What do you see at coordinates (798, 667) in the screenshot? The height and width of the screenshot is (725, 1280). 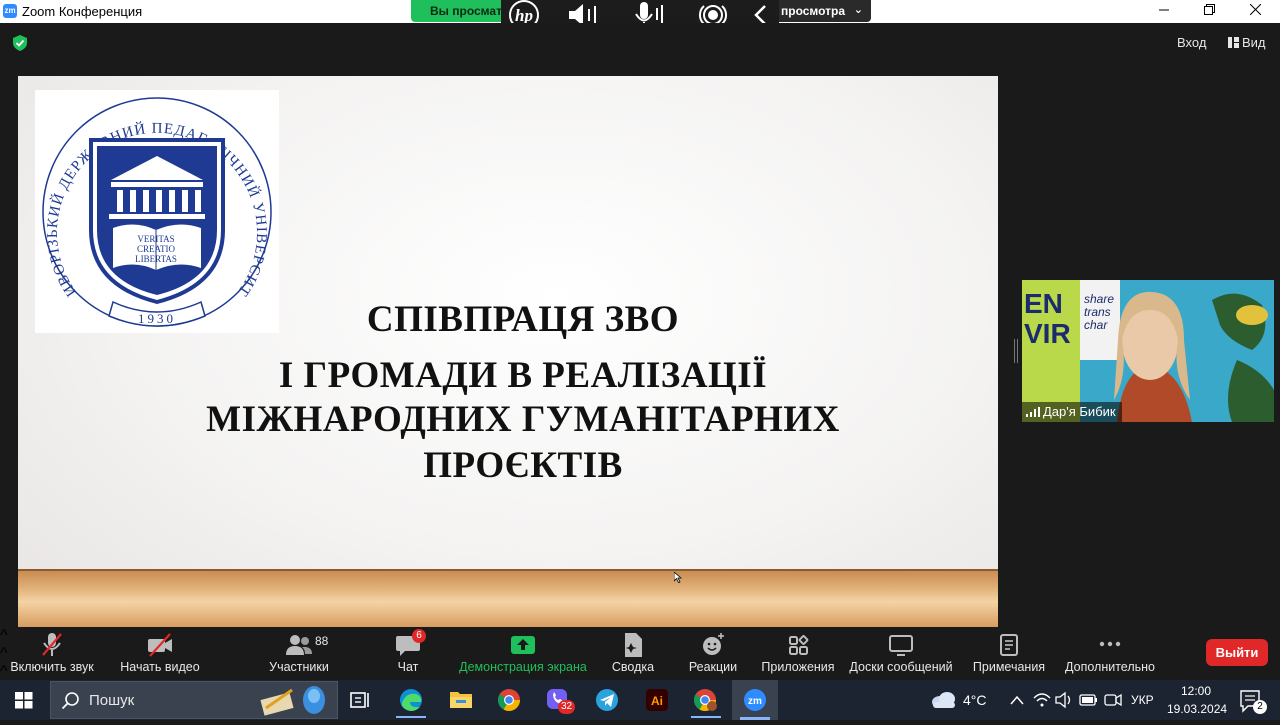 I see `apps-label: Приложения` at bounding box center [798, 667].